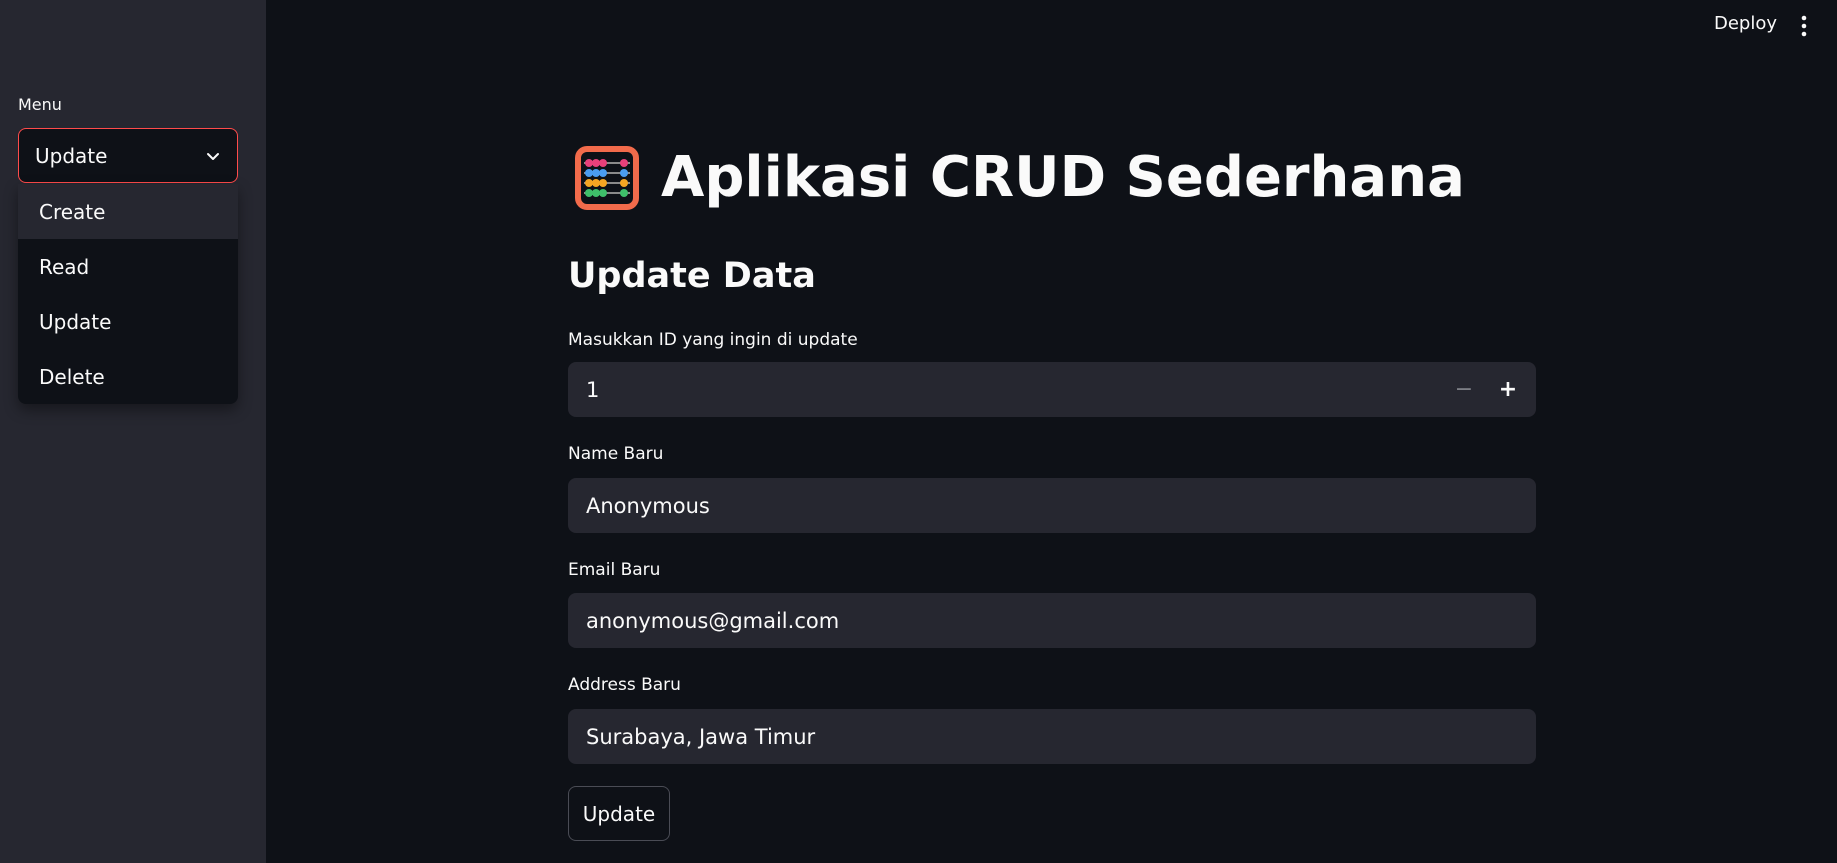 This screenshot has height=863, width=1837. What do you see at coordinates (128, 266) in the screenshot?
I see `menu-option-read: Read` at bounding box center [128, 266].